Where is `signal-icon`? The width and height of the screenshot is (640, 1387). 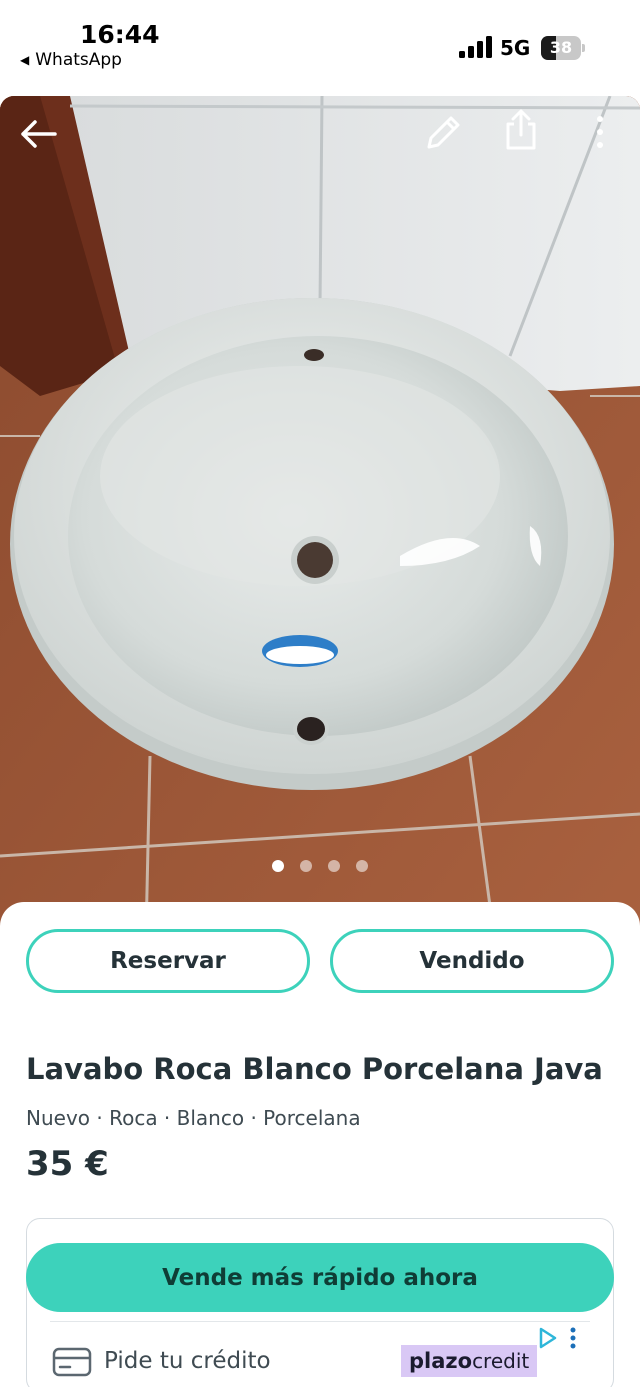
signal-icon is located at coordinates (475, 47).